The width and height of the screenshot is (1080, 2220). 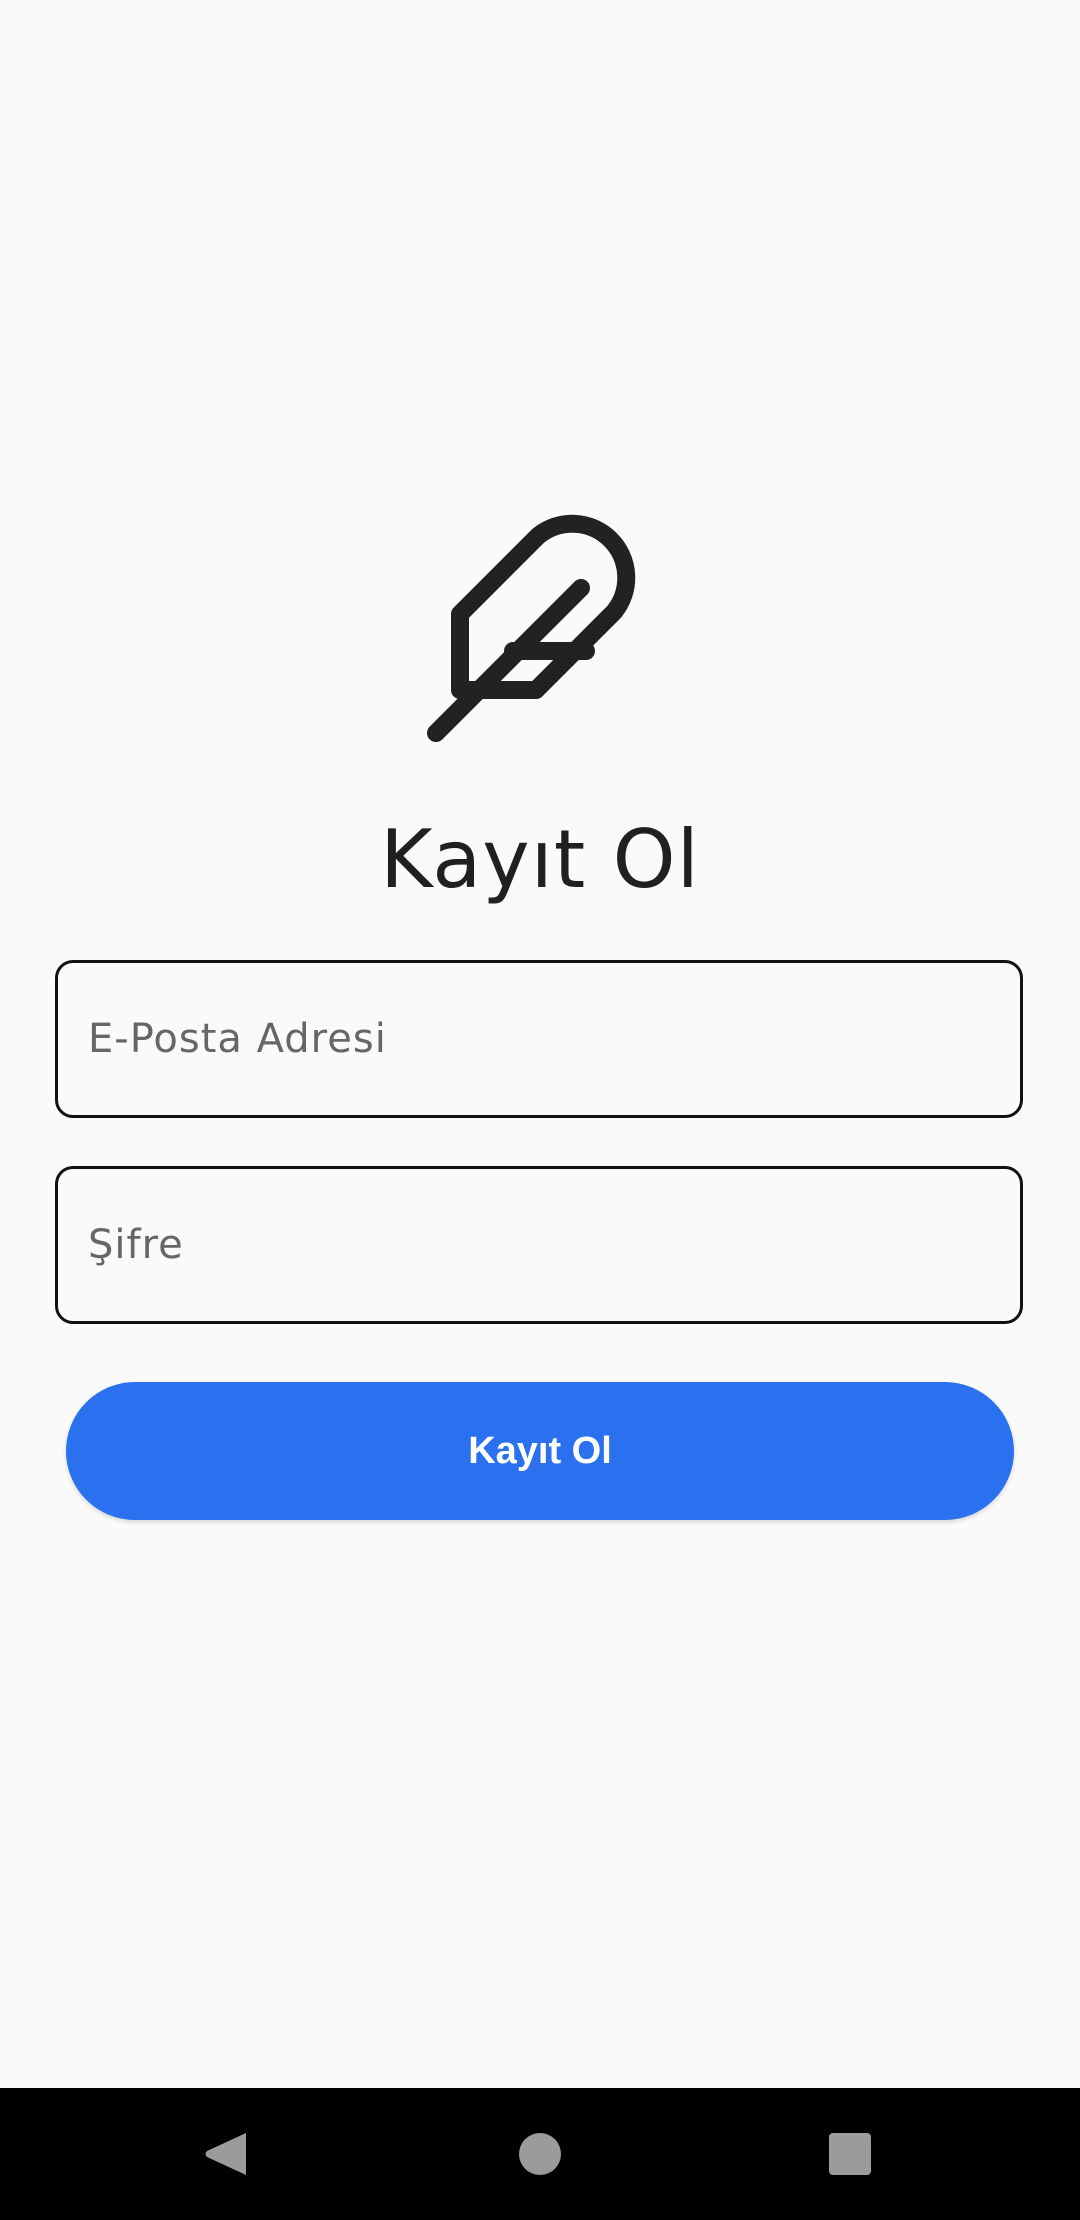 I want to click on password-field, so click(x=539, y=1245).